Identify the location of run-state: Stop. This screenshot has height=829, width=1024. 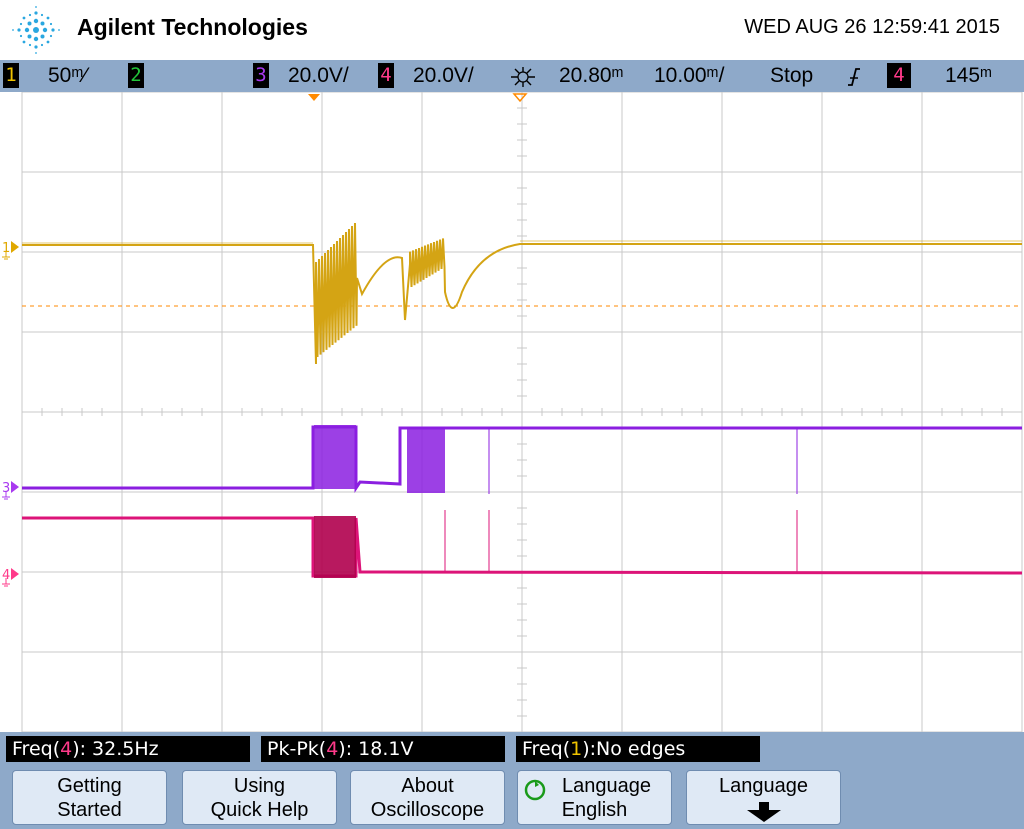
(791, 76).